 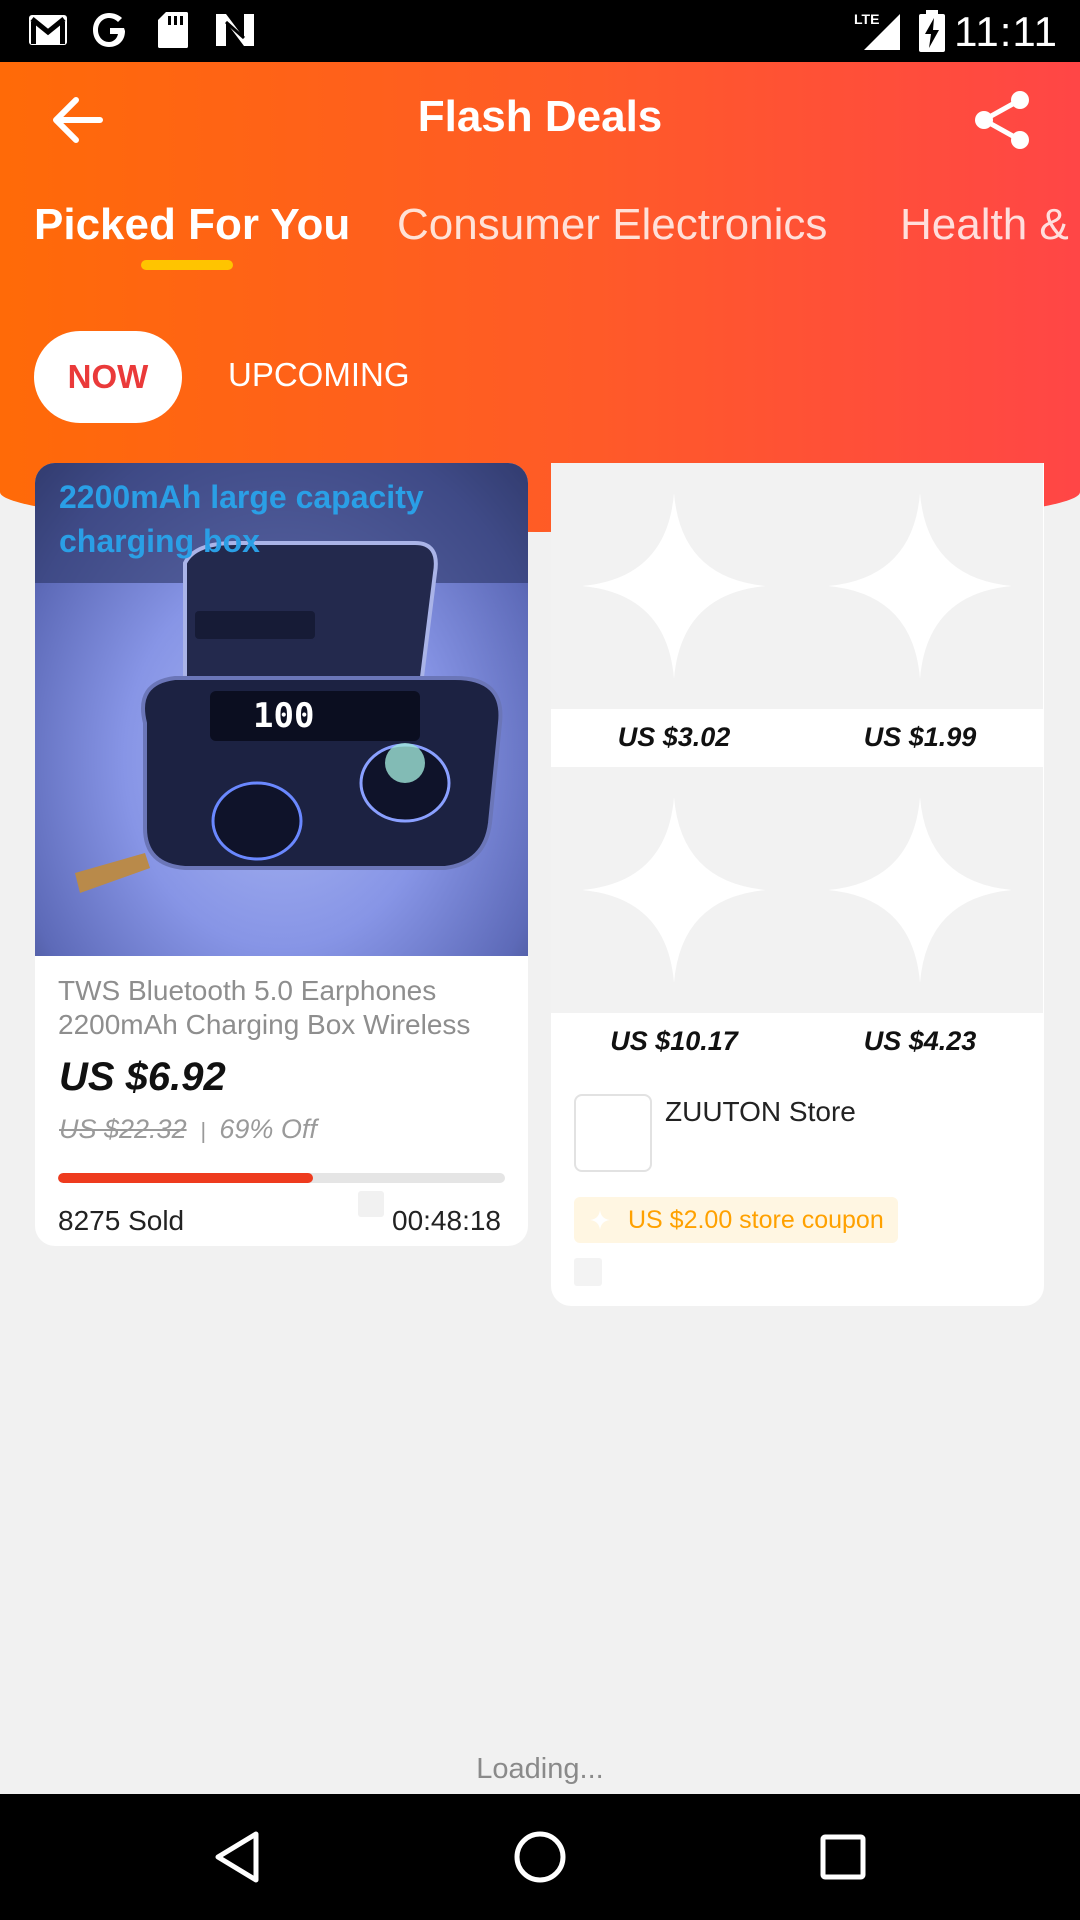 What do you see at coordinates (866, 19) in the screenshot?
I see `svg-text: LTE` at bounding box center [866, 19].